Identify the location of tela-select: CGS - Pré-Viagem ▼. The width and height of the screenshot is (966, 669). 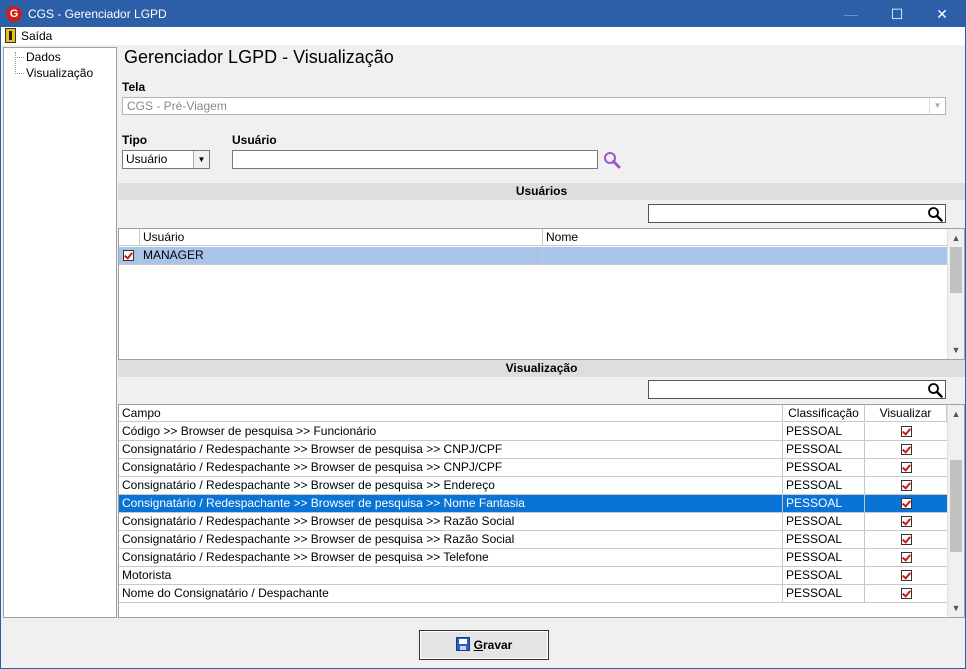
(534, 106).